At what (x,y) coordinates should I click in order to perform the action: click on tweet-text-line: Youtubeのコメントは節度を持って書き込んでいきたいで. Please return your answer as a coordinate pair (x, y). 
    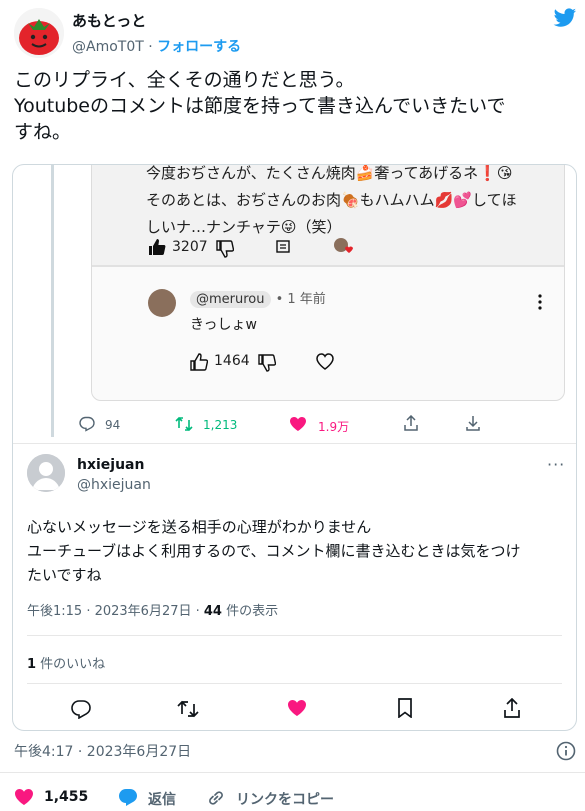
    Looking at the image, I should click on (260, 106).